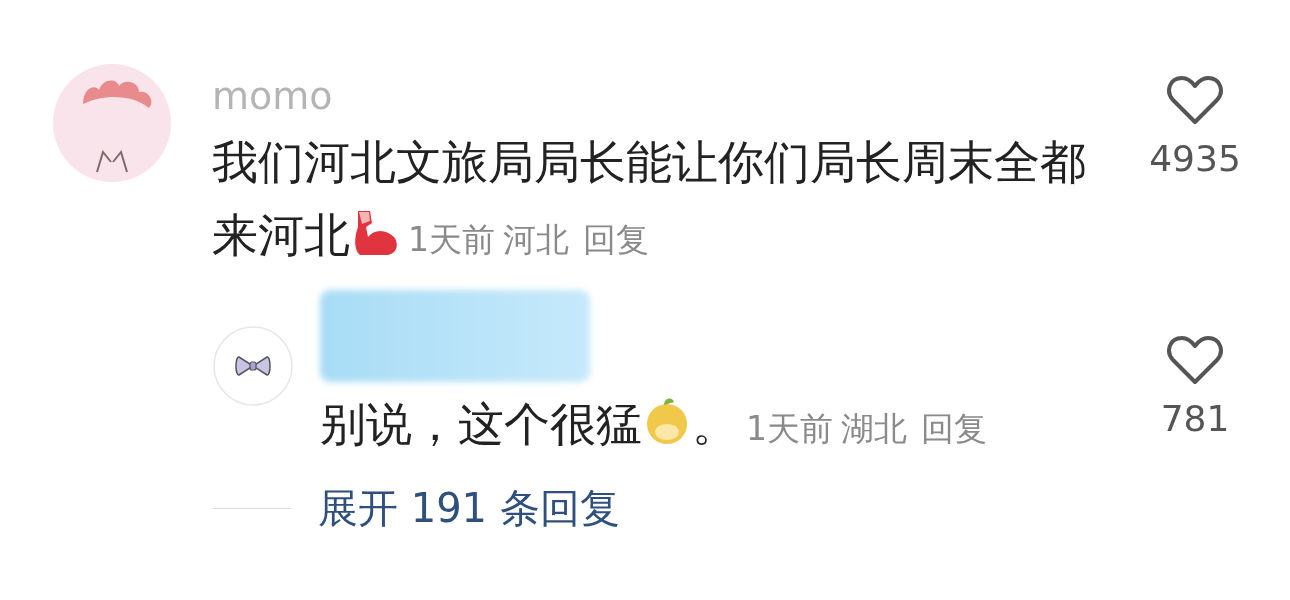  What do you see at coordinates (1195, 158) in the screenshot?
I see `like-count: 4935` at bounding box center [1195, 158].